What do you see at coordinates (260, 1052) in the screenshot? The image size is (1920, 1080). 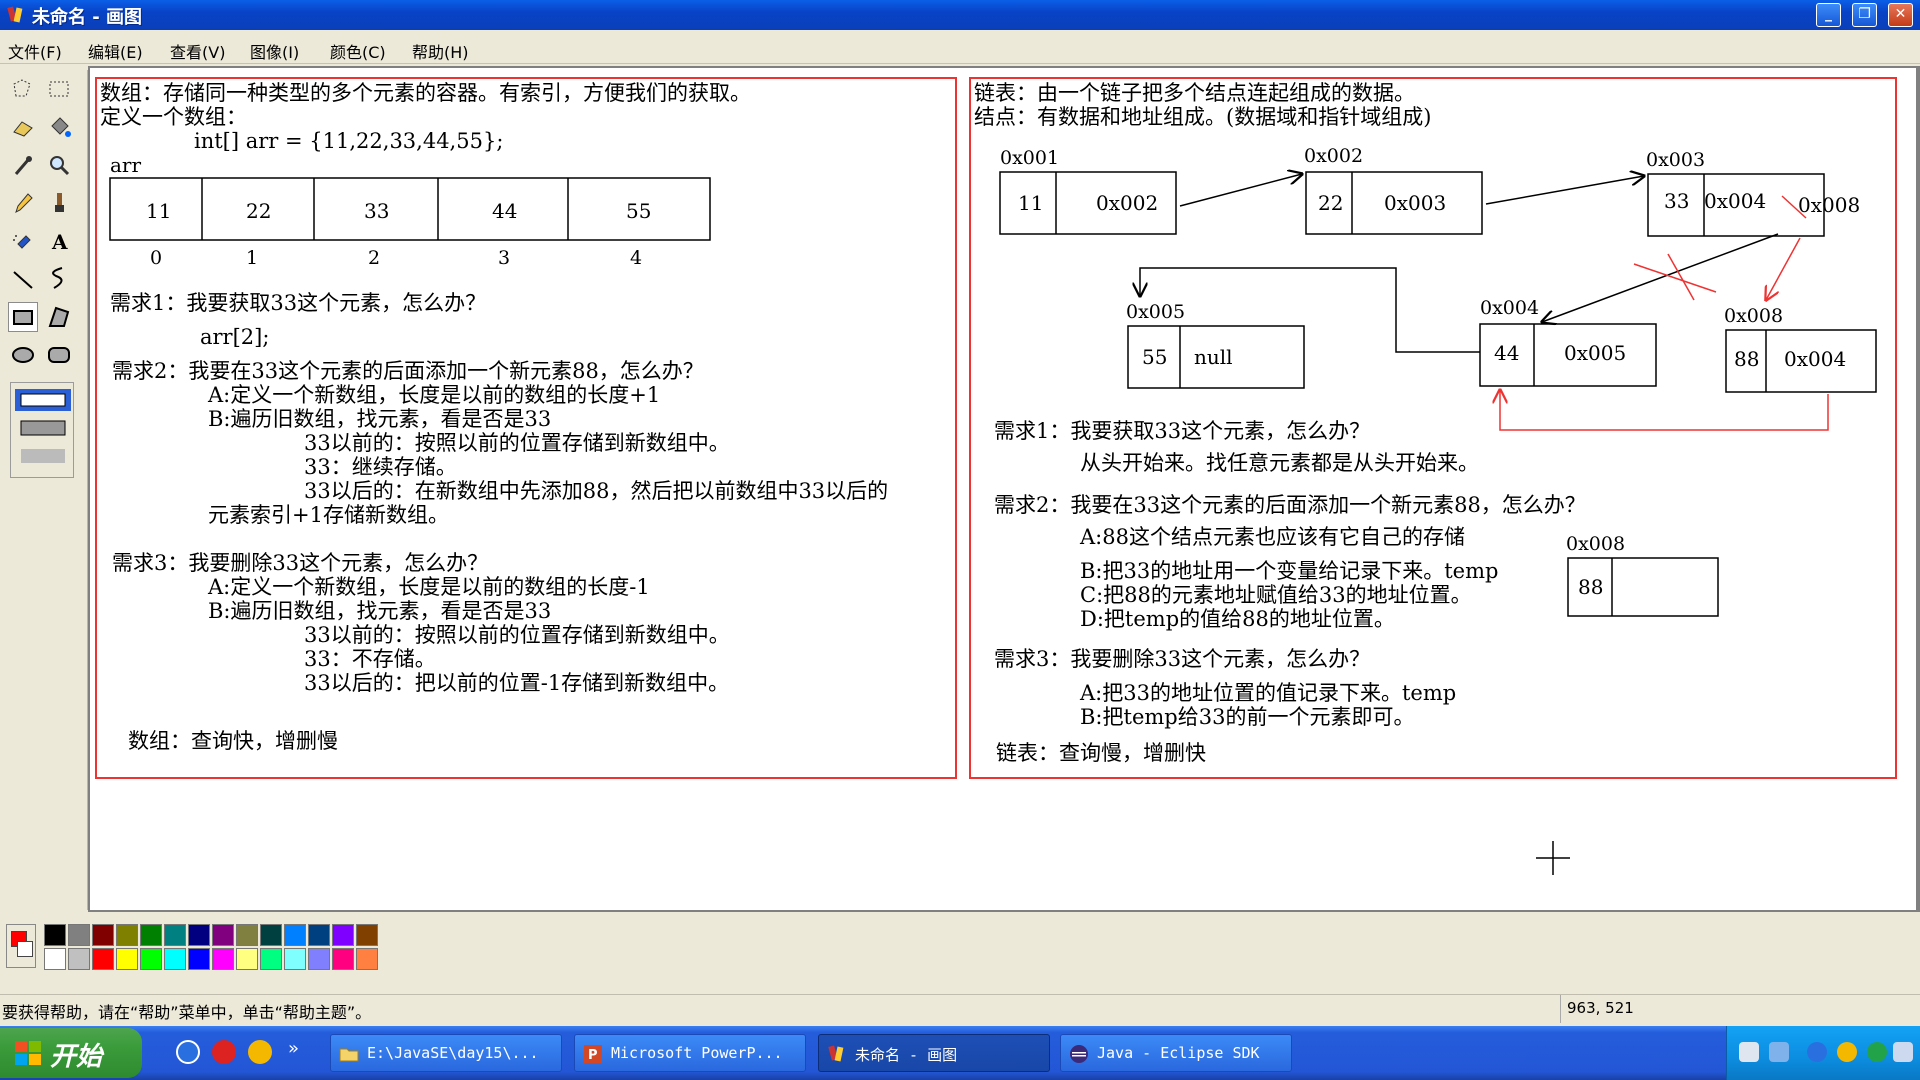 I see `folder-quick-icon` at bounding box center [260, 1052].